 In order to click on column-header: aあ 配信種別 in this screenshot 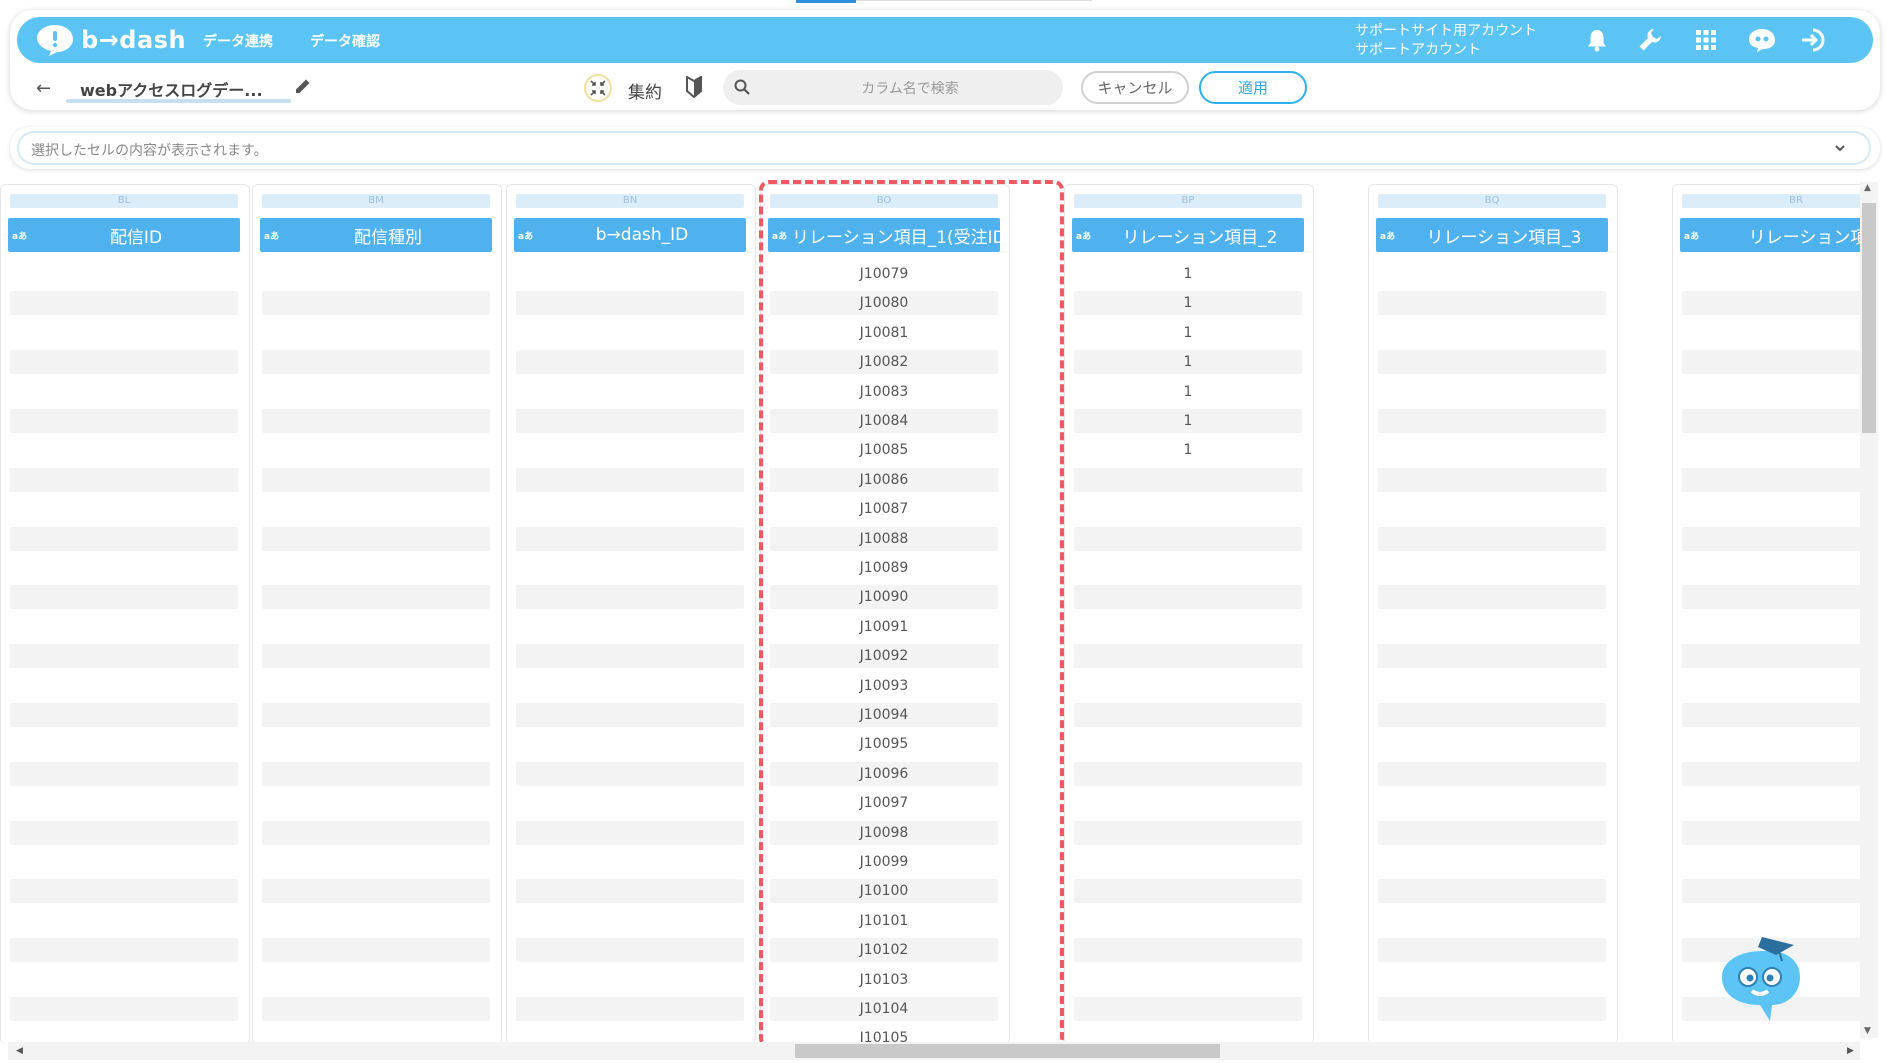, I will do `click(376, 235)`.